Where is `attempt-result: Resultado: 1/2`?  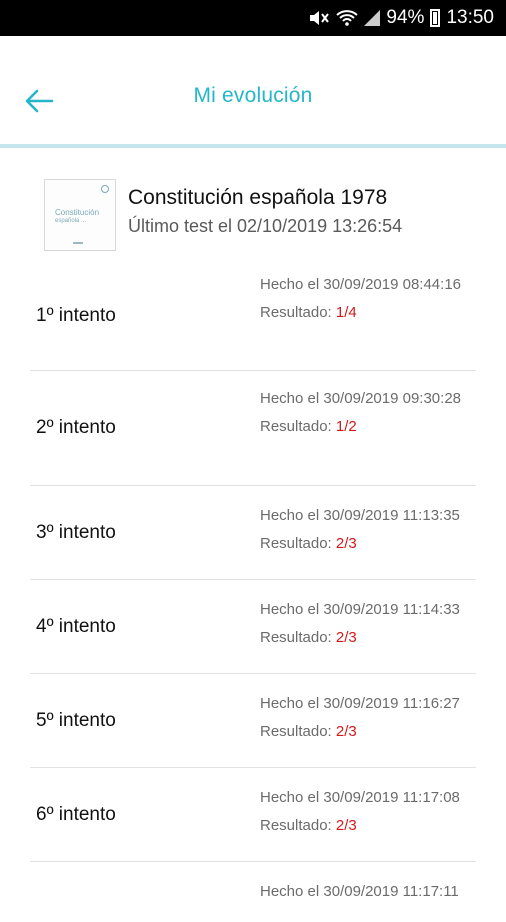
attempt-result: Resultado: 1/2 is located at coordinates (365, 427).